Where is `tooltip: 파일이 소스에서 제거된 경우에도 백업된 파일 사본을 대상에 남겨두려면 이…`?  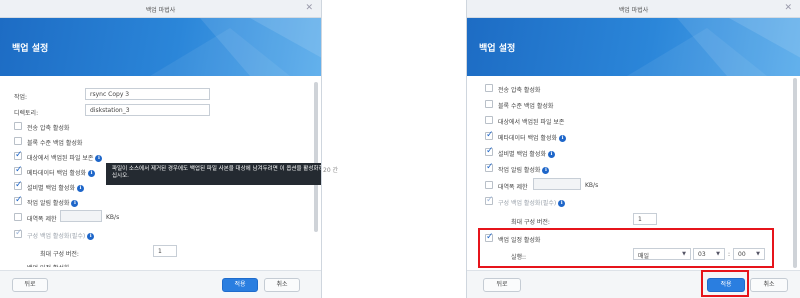
tooltip: 파일이 소스에서 제거된 경우에도 백업된 파일 사본을 대상에 남겨두려면 이… is located at coordinates (213, 174).